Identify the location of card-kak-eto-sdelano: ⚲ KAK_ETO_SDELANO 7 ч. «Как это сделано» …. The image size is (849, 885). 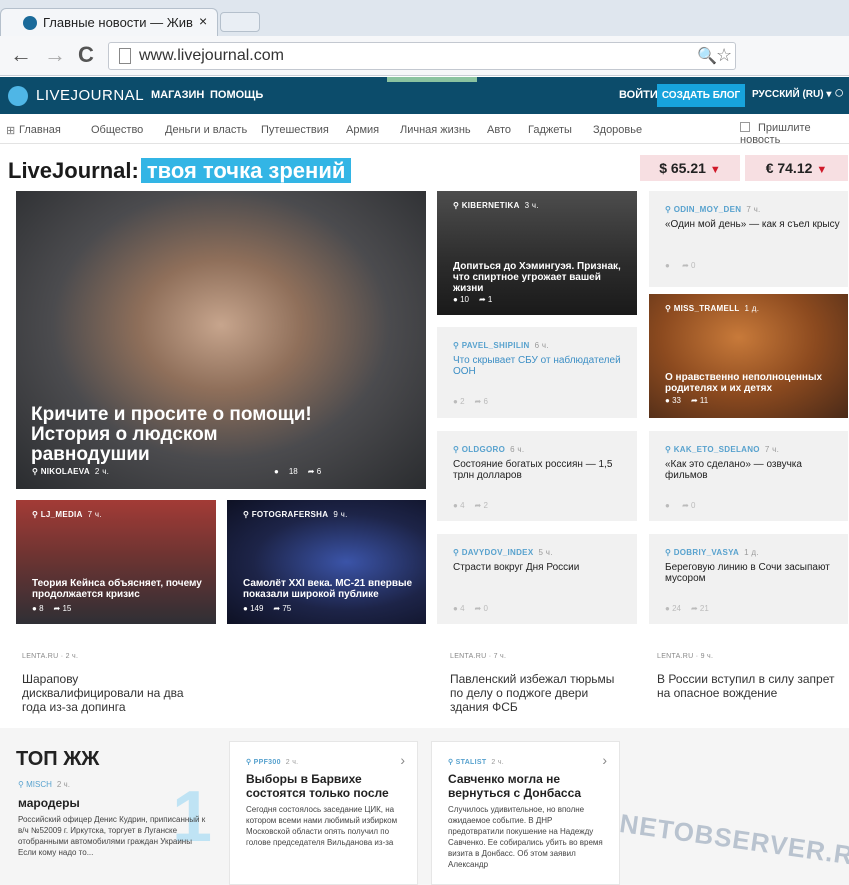
(748, 476).